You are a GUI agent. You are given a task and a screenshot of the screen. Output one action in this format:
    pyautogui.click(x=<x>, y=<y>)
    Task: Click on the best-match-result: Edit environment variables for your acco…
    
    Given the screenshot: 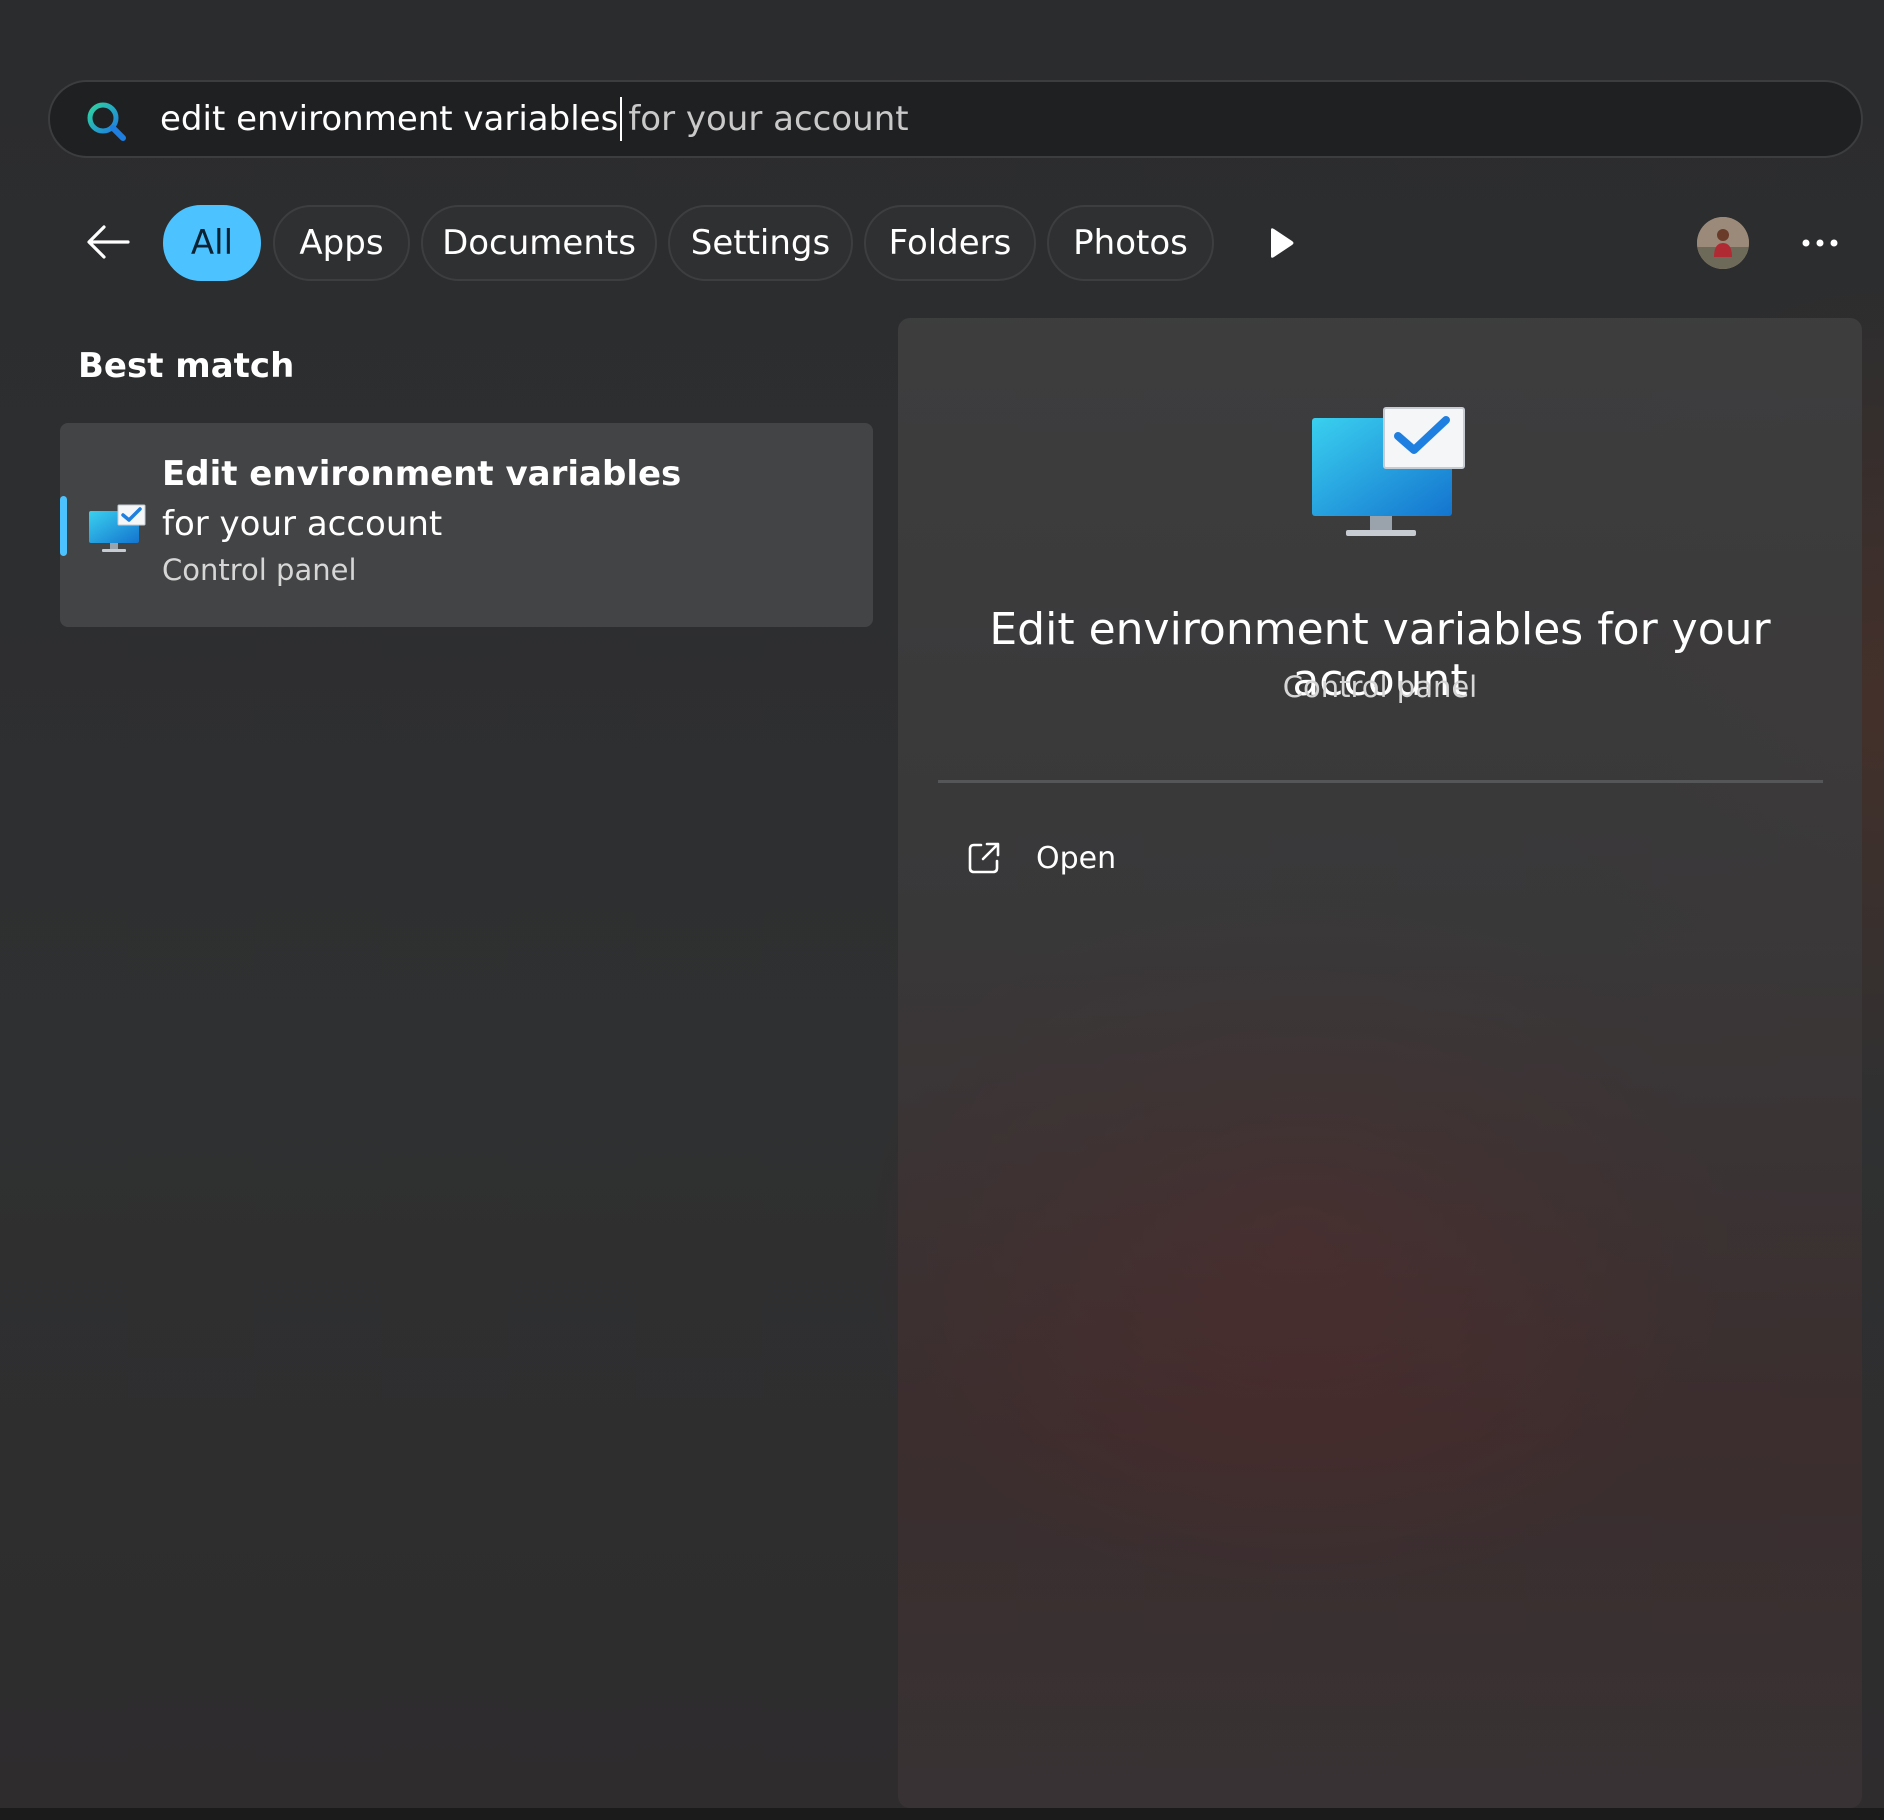 What is the action you would take?
    pyautogui.click(x=466, y=525)
    